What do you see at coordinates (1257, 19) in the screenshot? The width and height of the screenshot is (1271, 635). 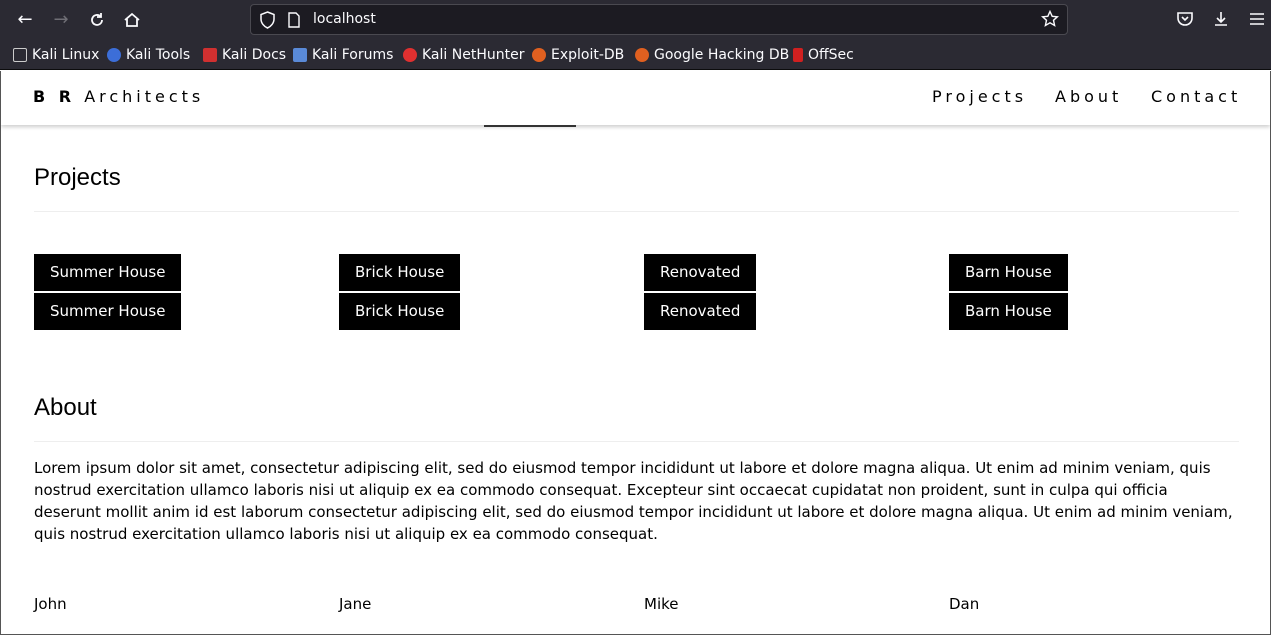 I see `menu-icon` at bounding box center [1257, 19].